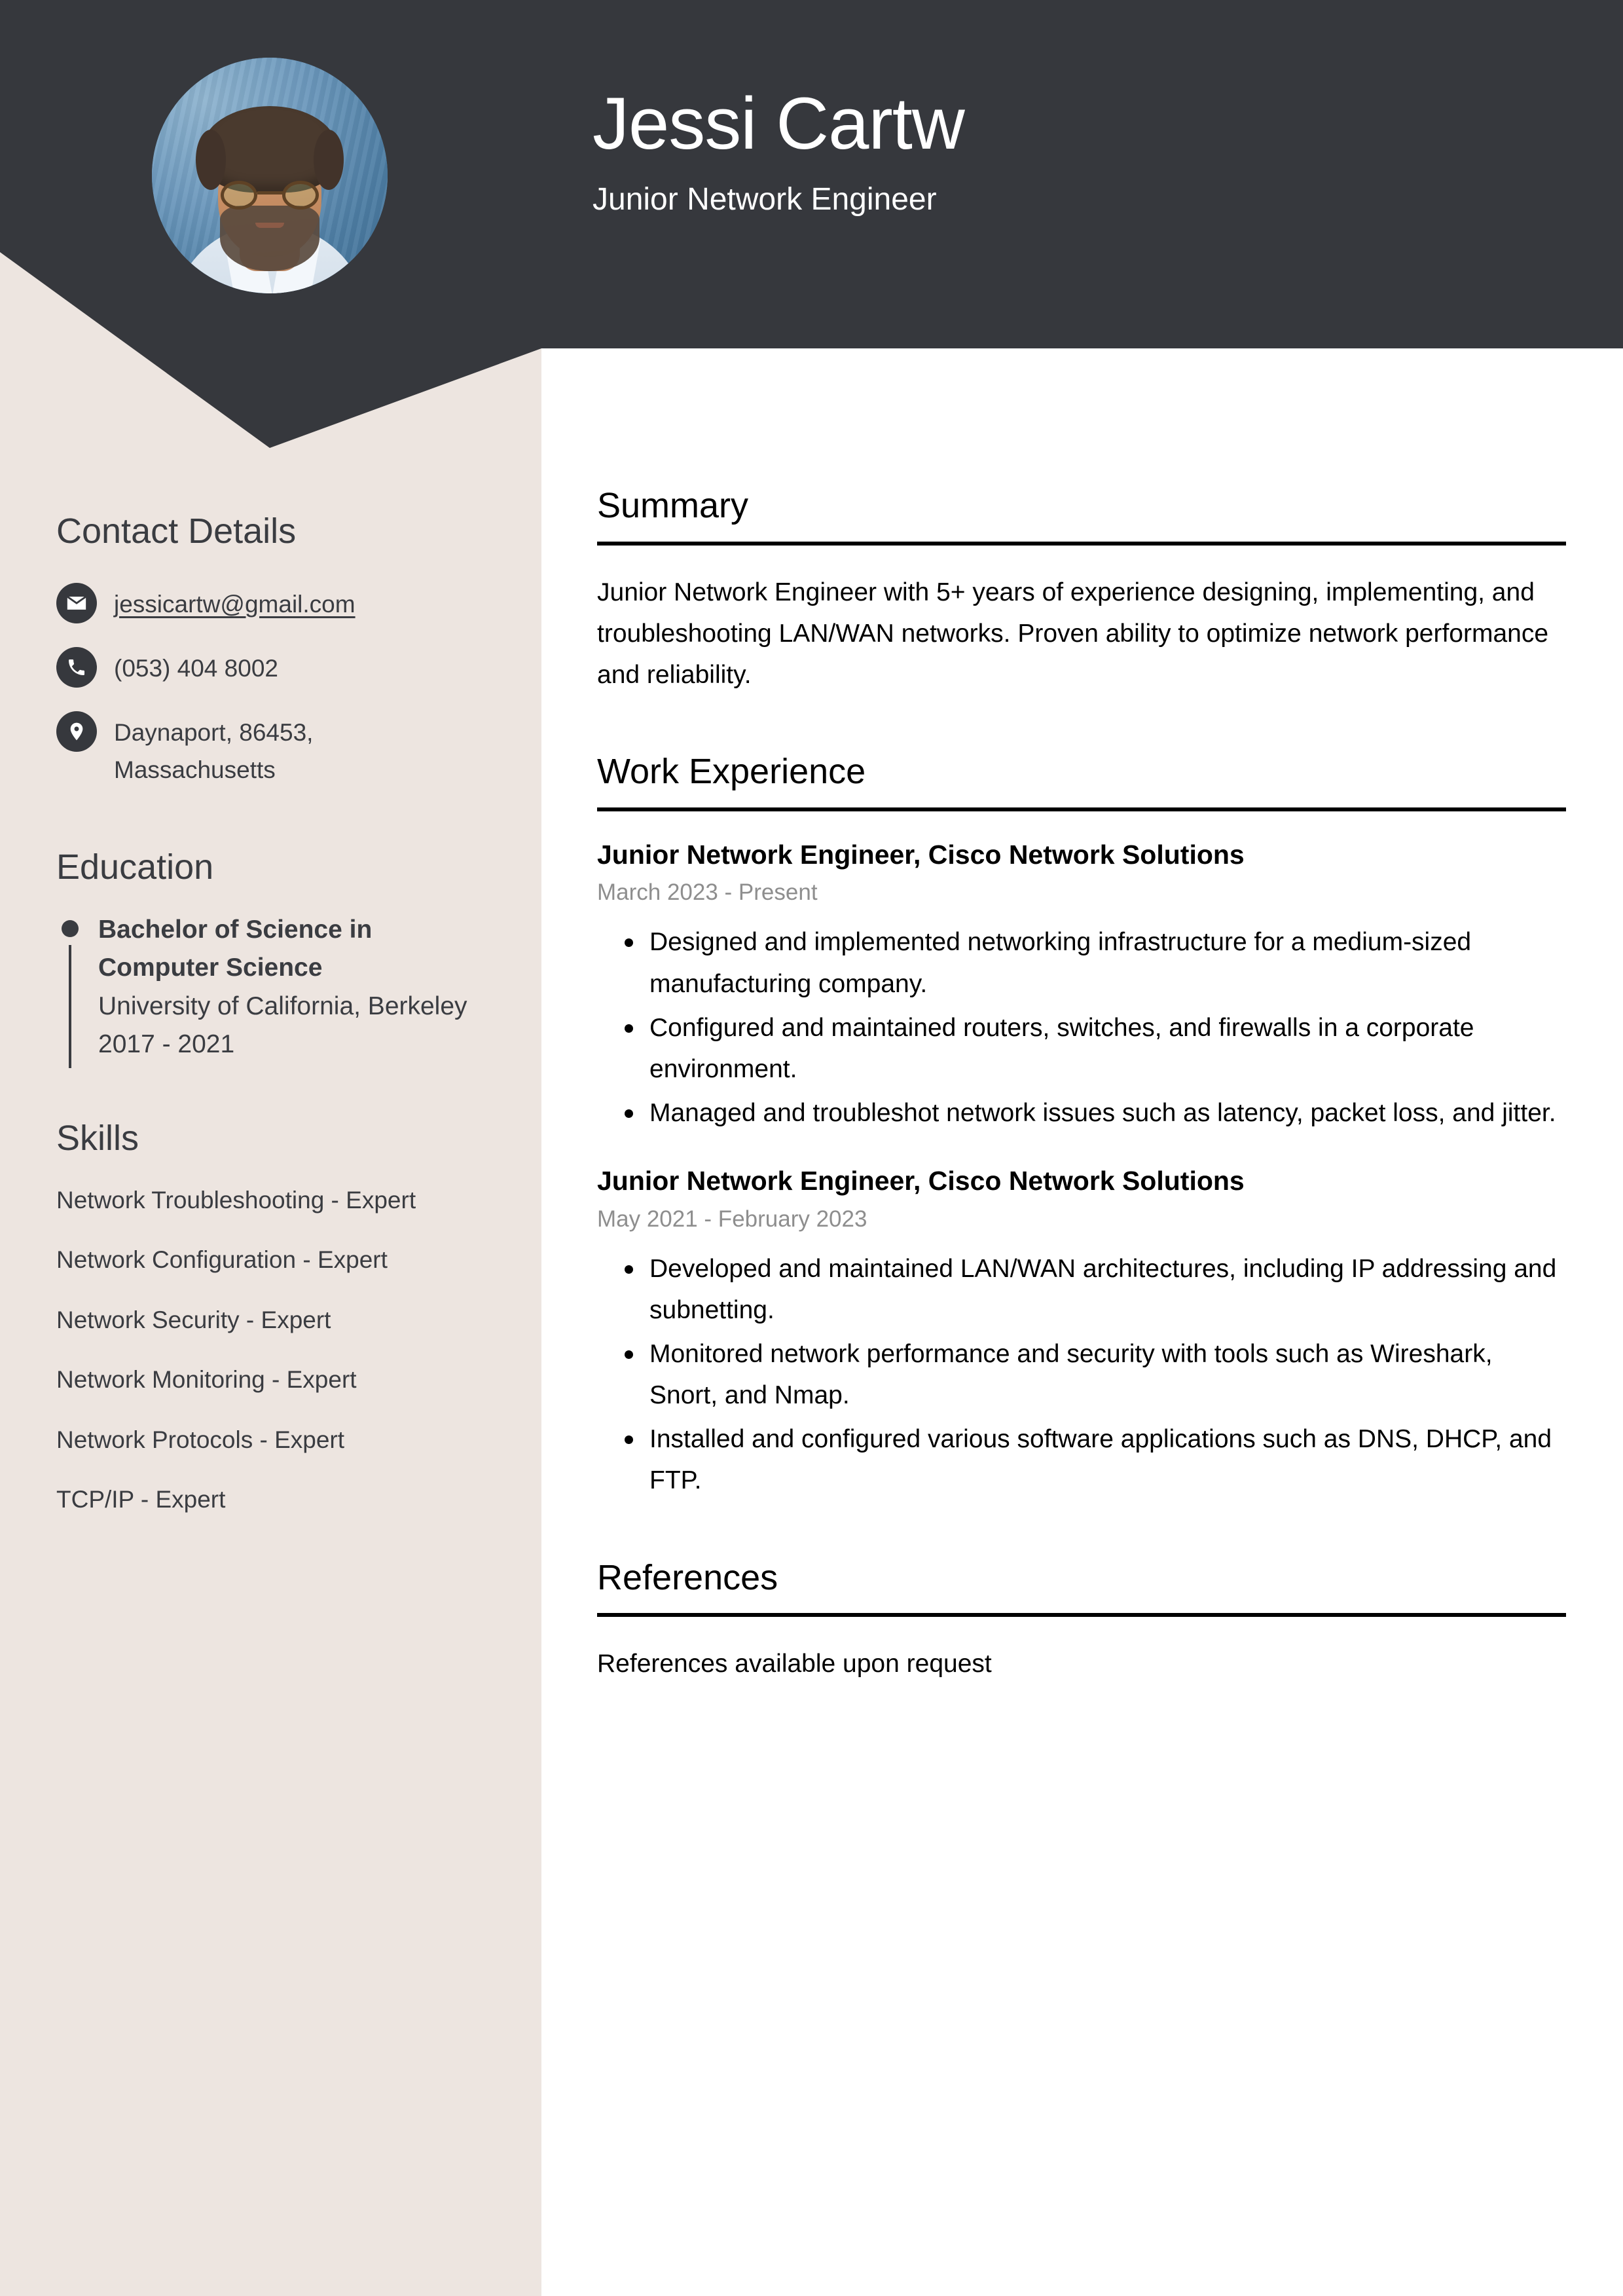  I want to click on photo-mouth, so click(269, 226).